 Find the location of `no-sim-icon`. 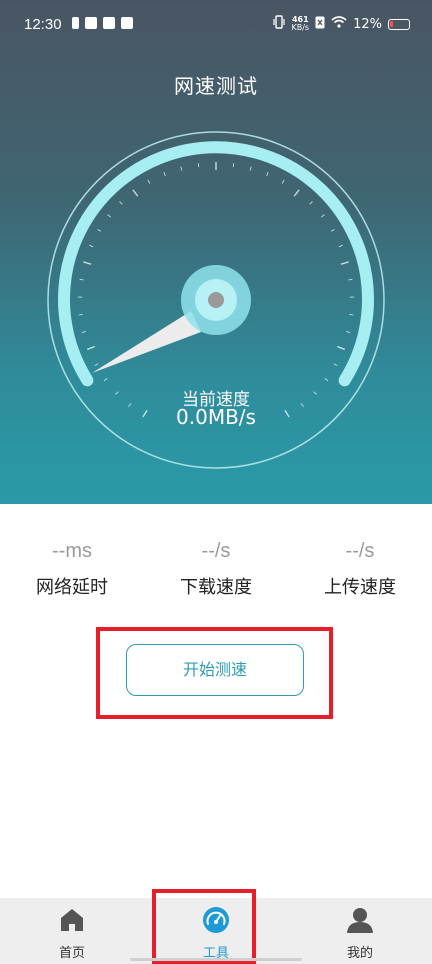

no-sim-icon is located at coordinates (320, 24).